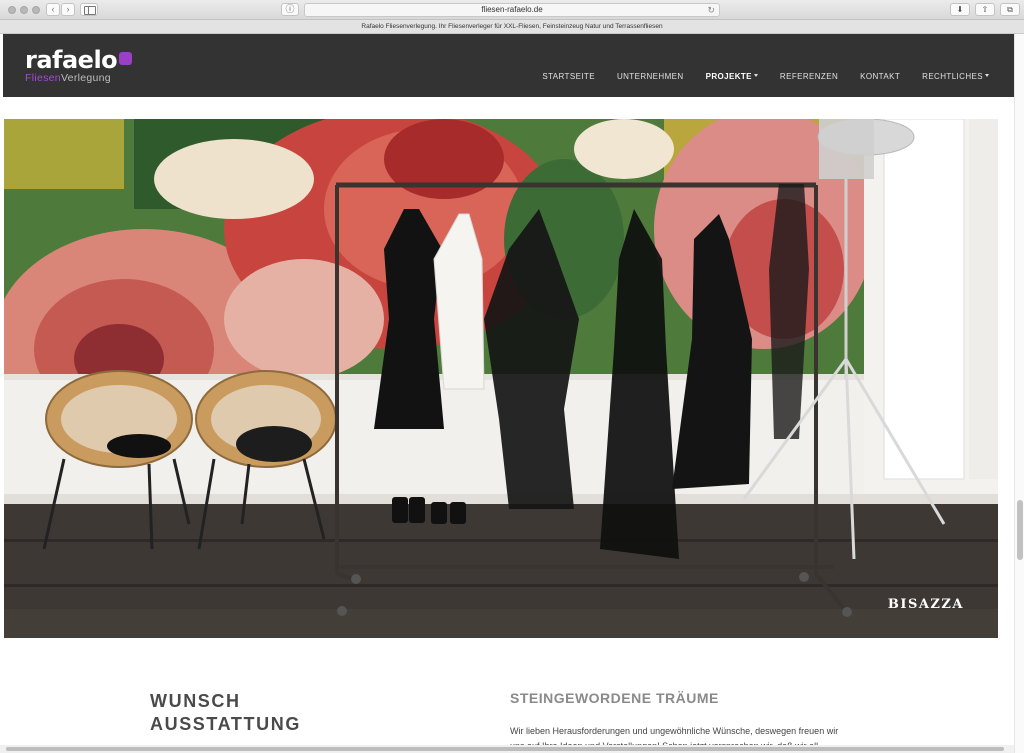 The height and width of the screenshot is (753, 1024). I want to click on forward-button: ›, so click(68, 9).